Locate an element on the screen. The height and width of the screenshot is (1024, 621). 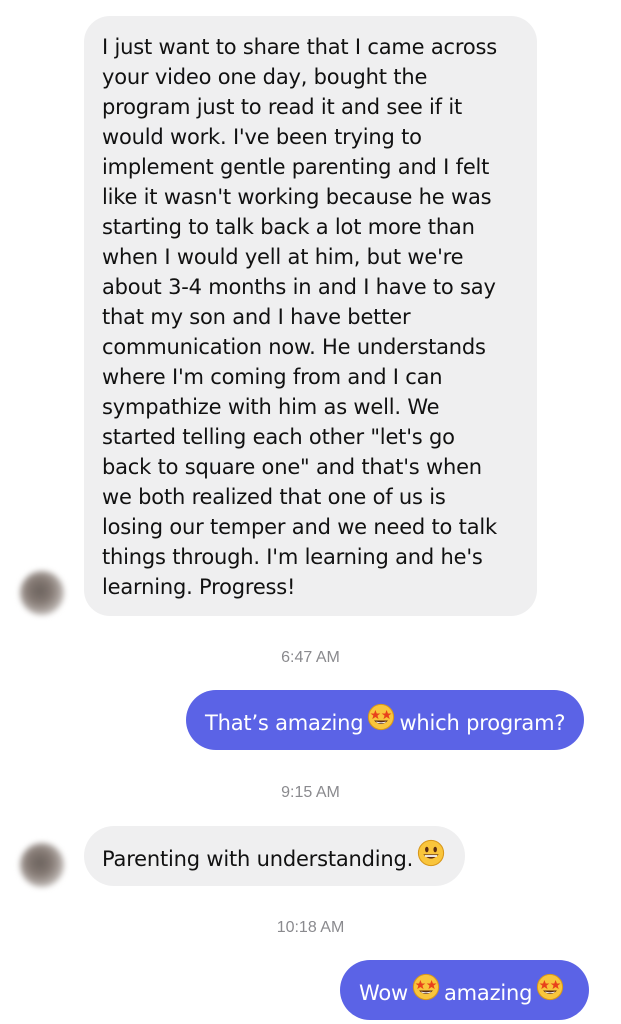
outgoing-message-bubble: That’s amazing which program? is located at coordinates (385, 720).